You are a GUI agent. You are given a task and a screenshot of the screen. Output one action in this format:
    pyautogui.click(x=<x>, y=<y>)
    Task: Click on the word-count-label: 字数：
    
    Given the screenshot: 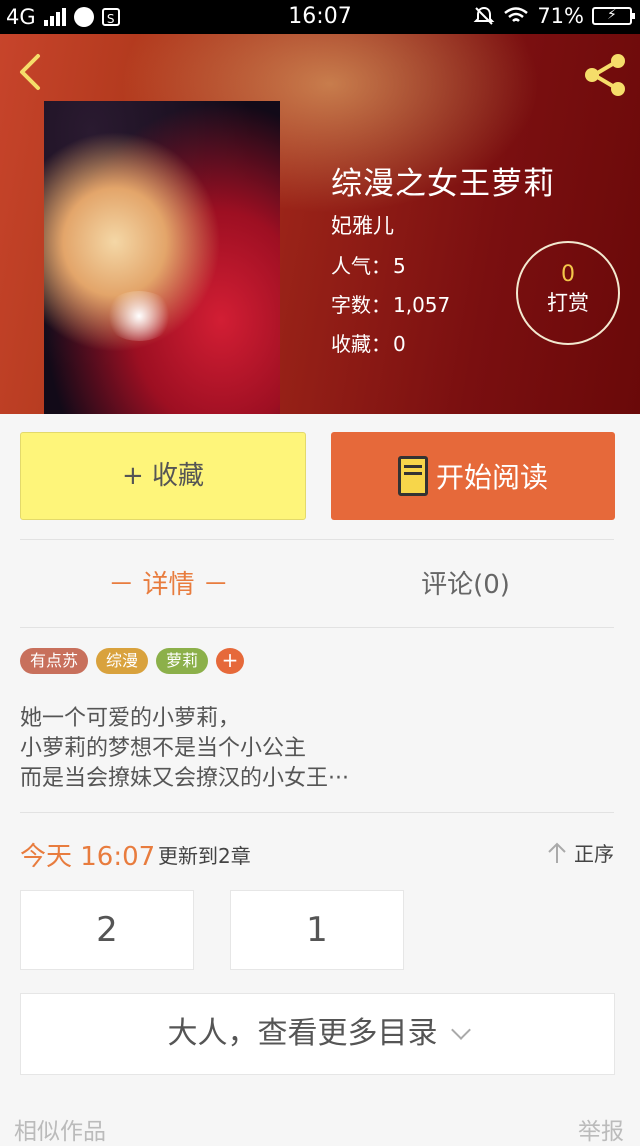 What is the action you would take?
    pyautogui.click(x=361, y=305)
    